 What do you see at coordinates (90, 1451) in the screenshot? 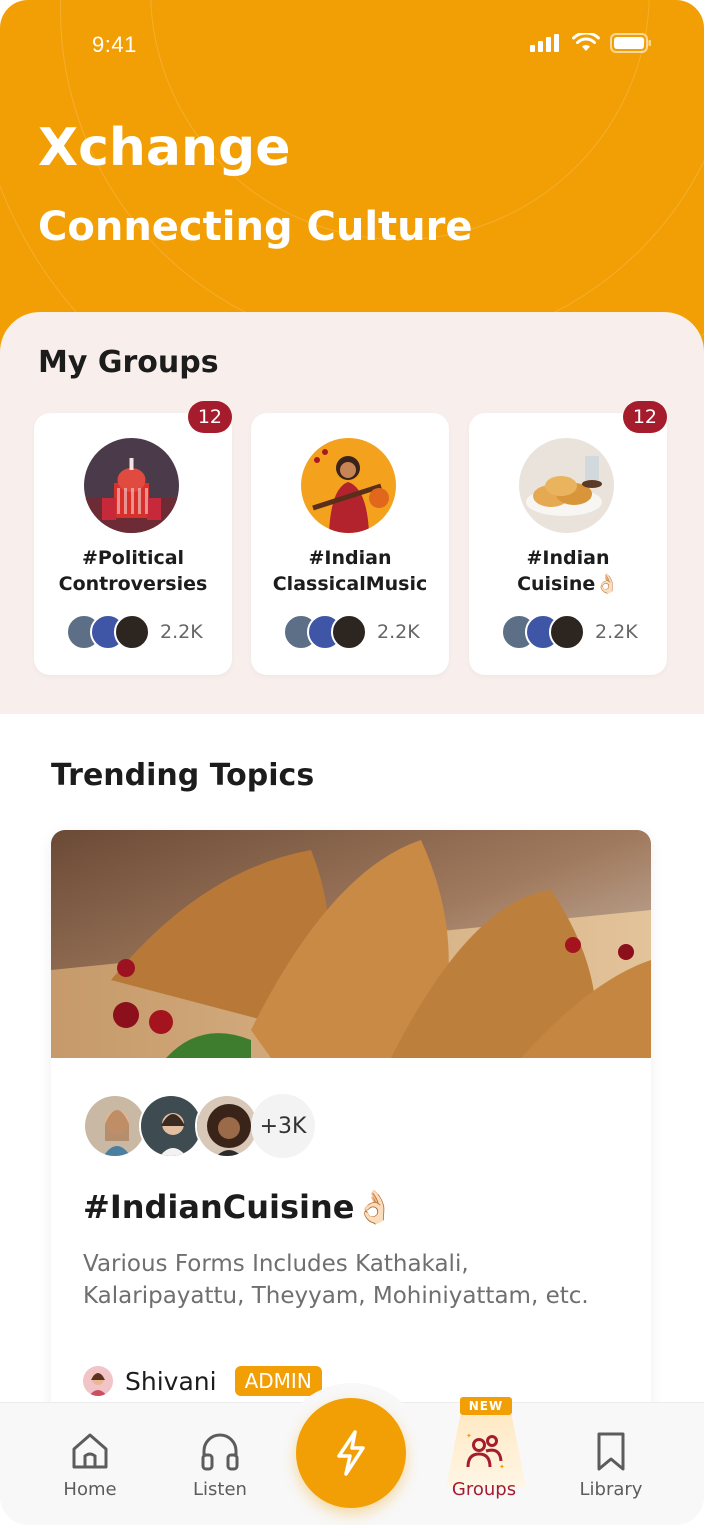
I see `home-icon` at bounding box center [90, 1451].